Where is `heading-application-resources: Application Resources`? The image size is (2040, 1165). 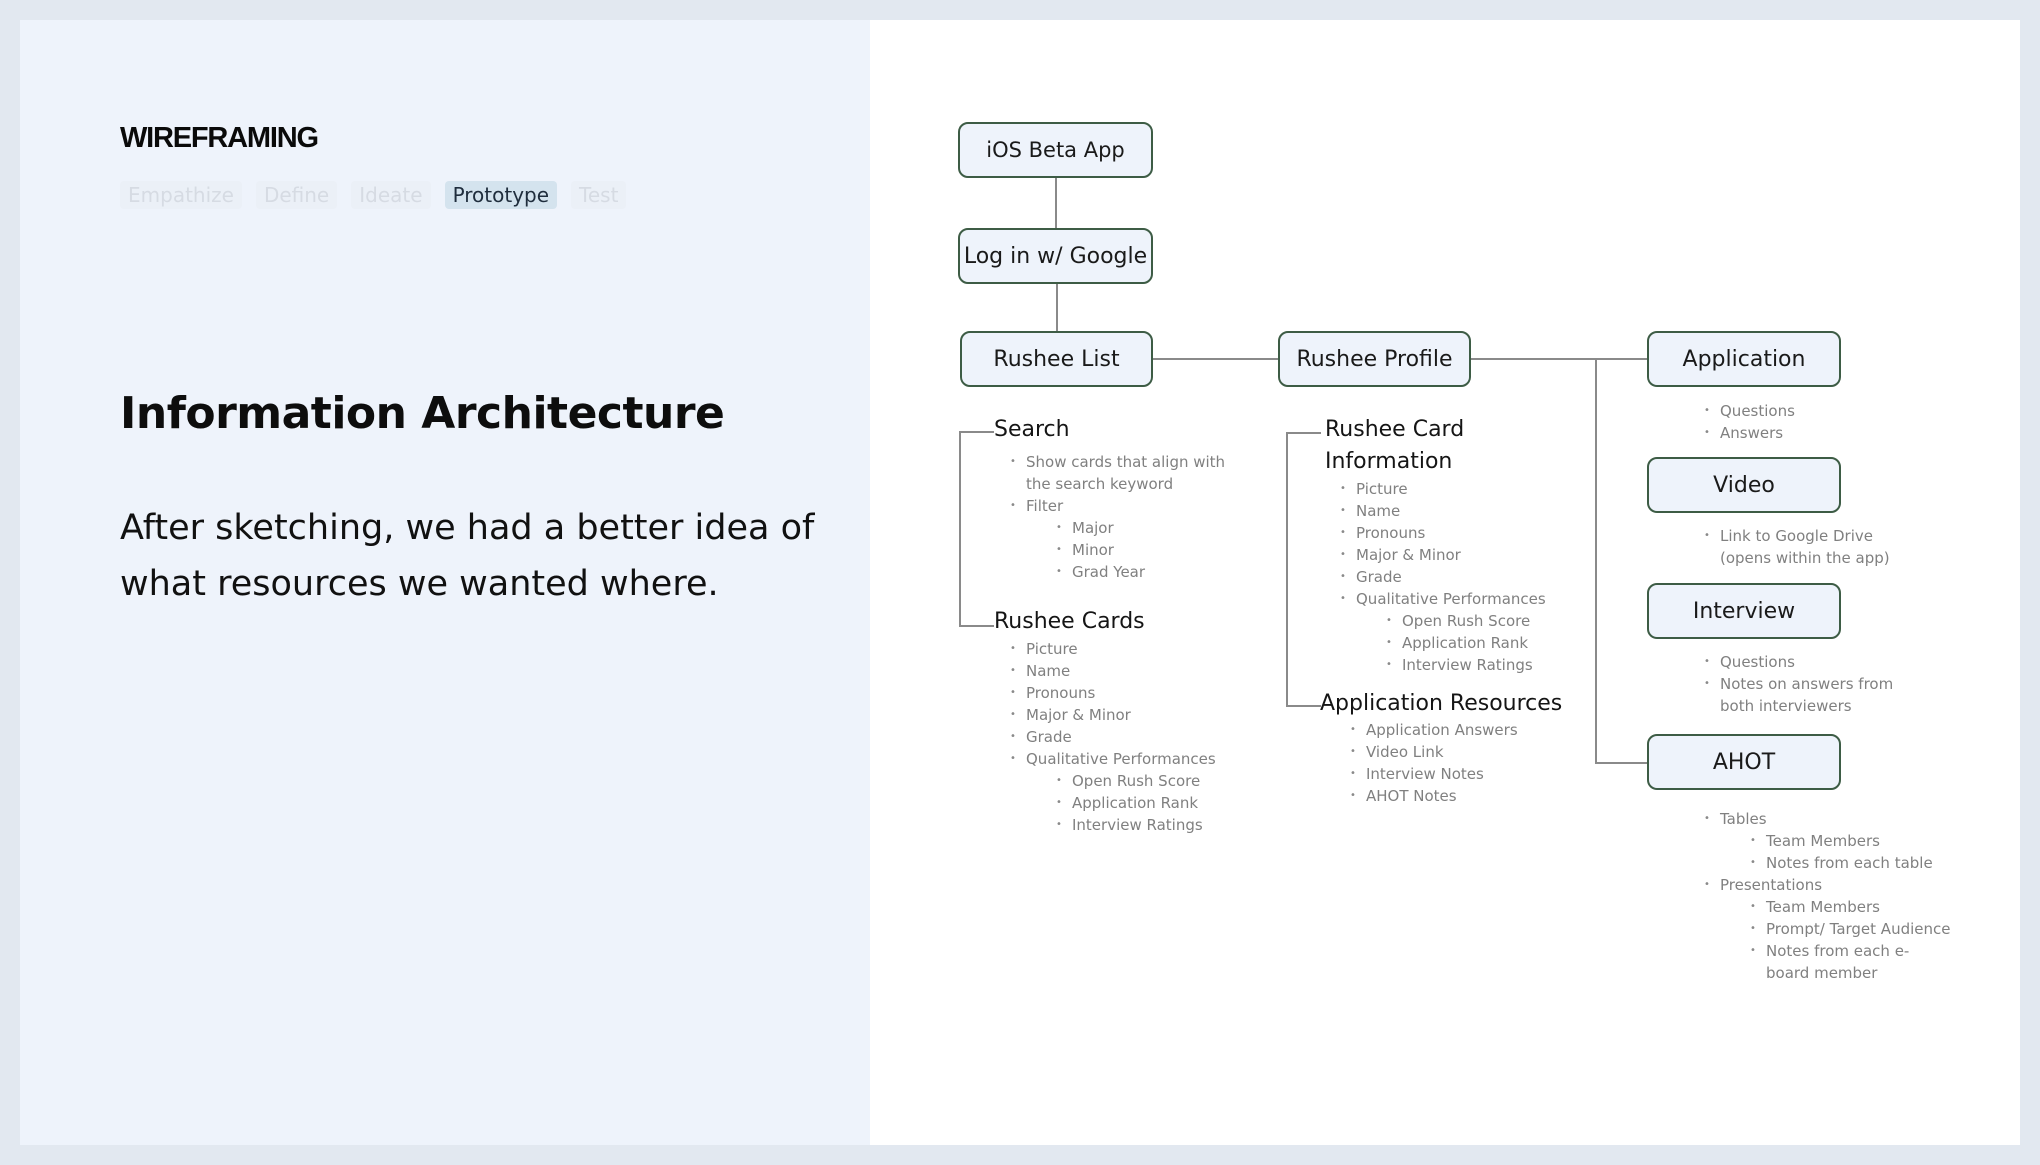 heading-application-resources: Application Resources is located at coordinates (1441, 703).